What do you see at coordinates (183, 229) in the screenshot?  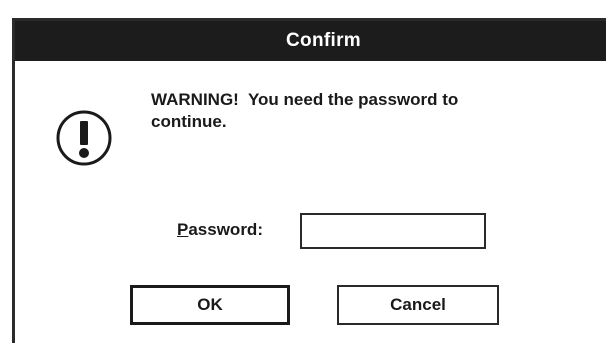 I see `password-label-accelerator: P` at bounding box center [183, 229].